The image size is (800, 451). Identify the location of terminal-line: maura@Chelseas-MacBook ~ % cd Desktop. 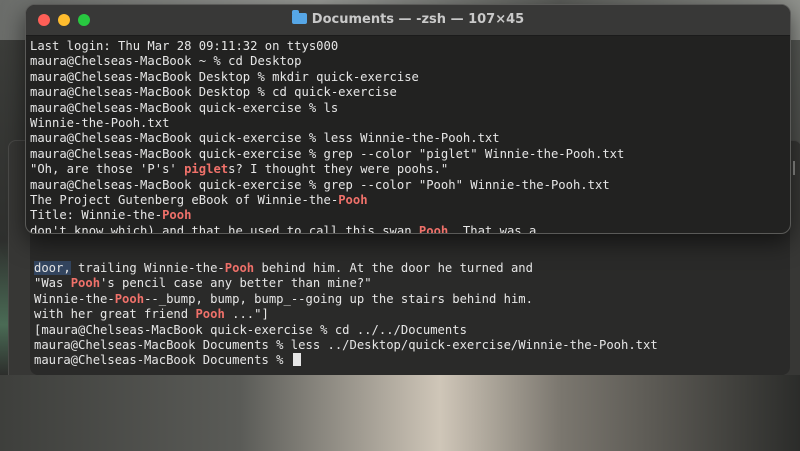
(327, 61).